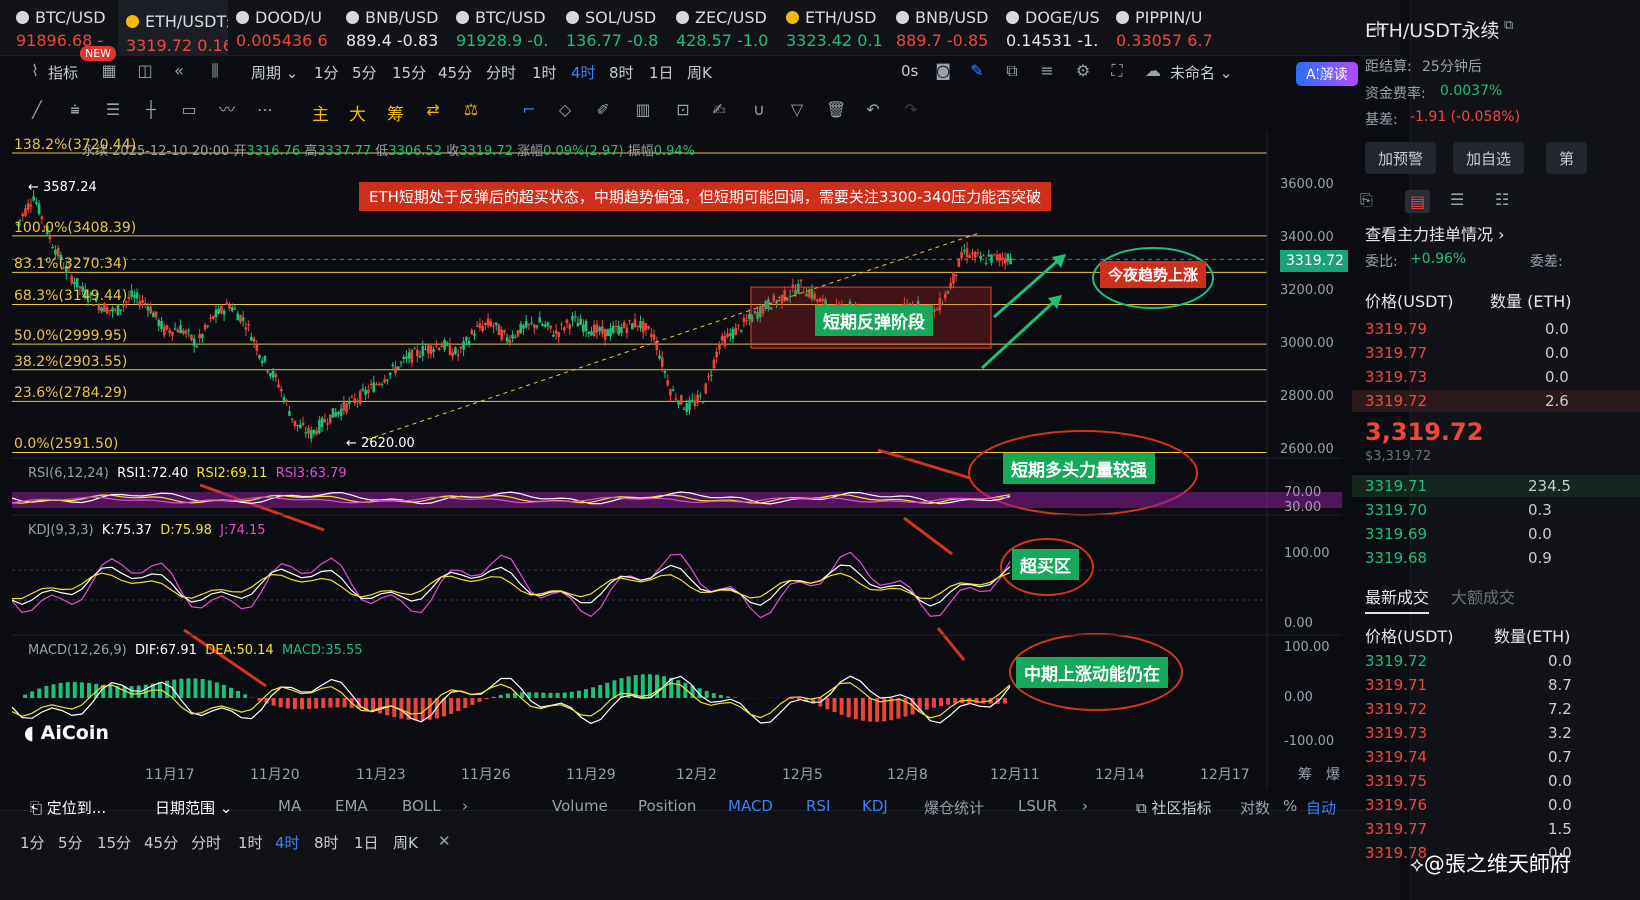 The image size is (1640, 900). What do you see at coordinates (719, 110) in the screenshot?
I see `edit-icon: ✍` at bounding box center [719, 110].